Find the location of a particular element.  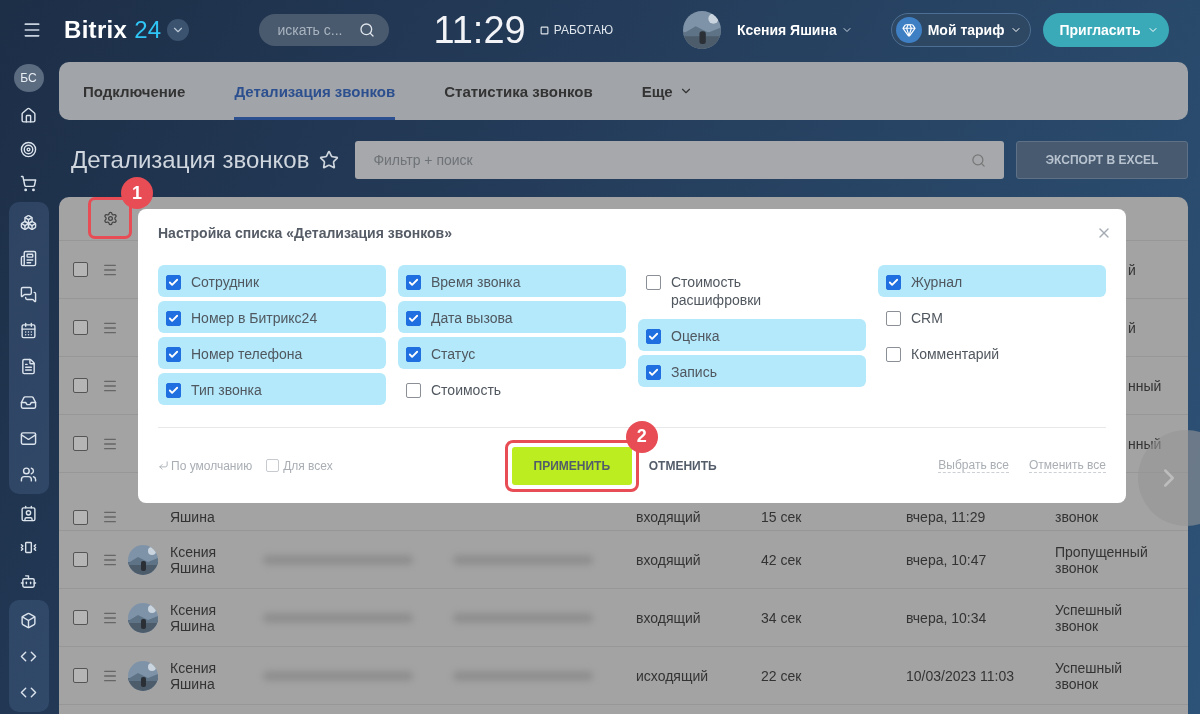

table-cell-text: вчера, 10:47 is located at coordinates (947, 559).